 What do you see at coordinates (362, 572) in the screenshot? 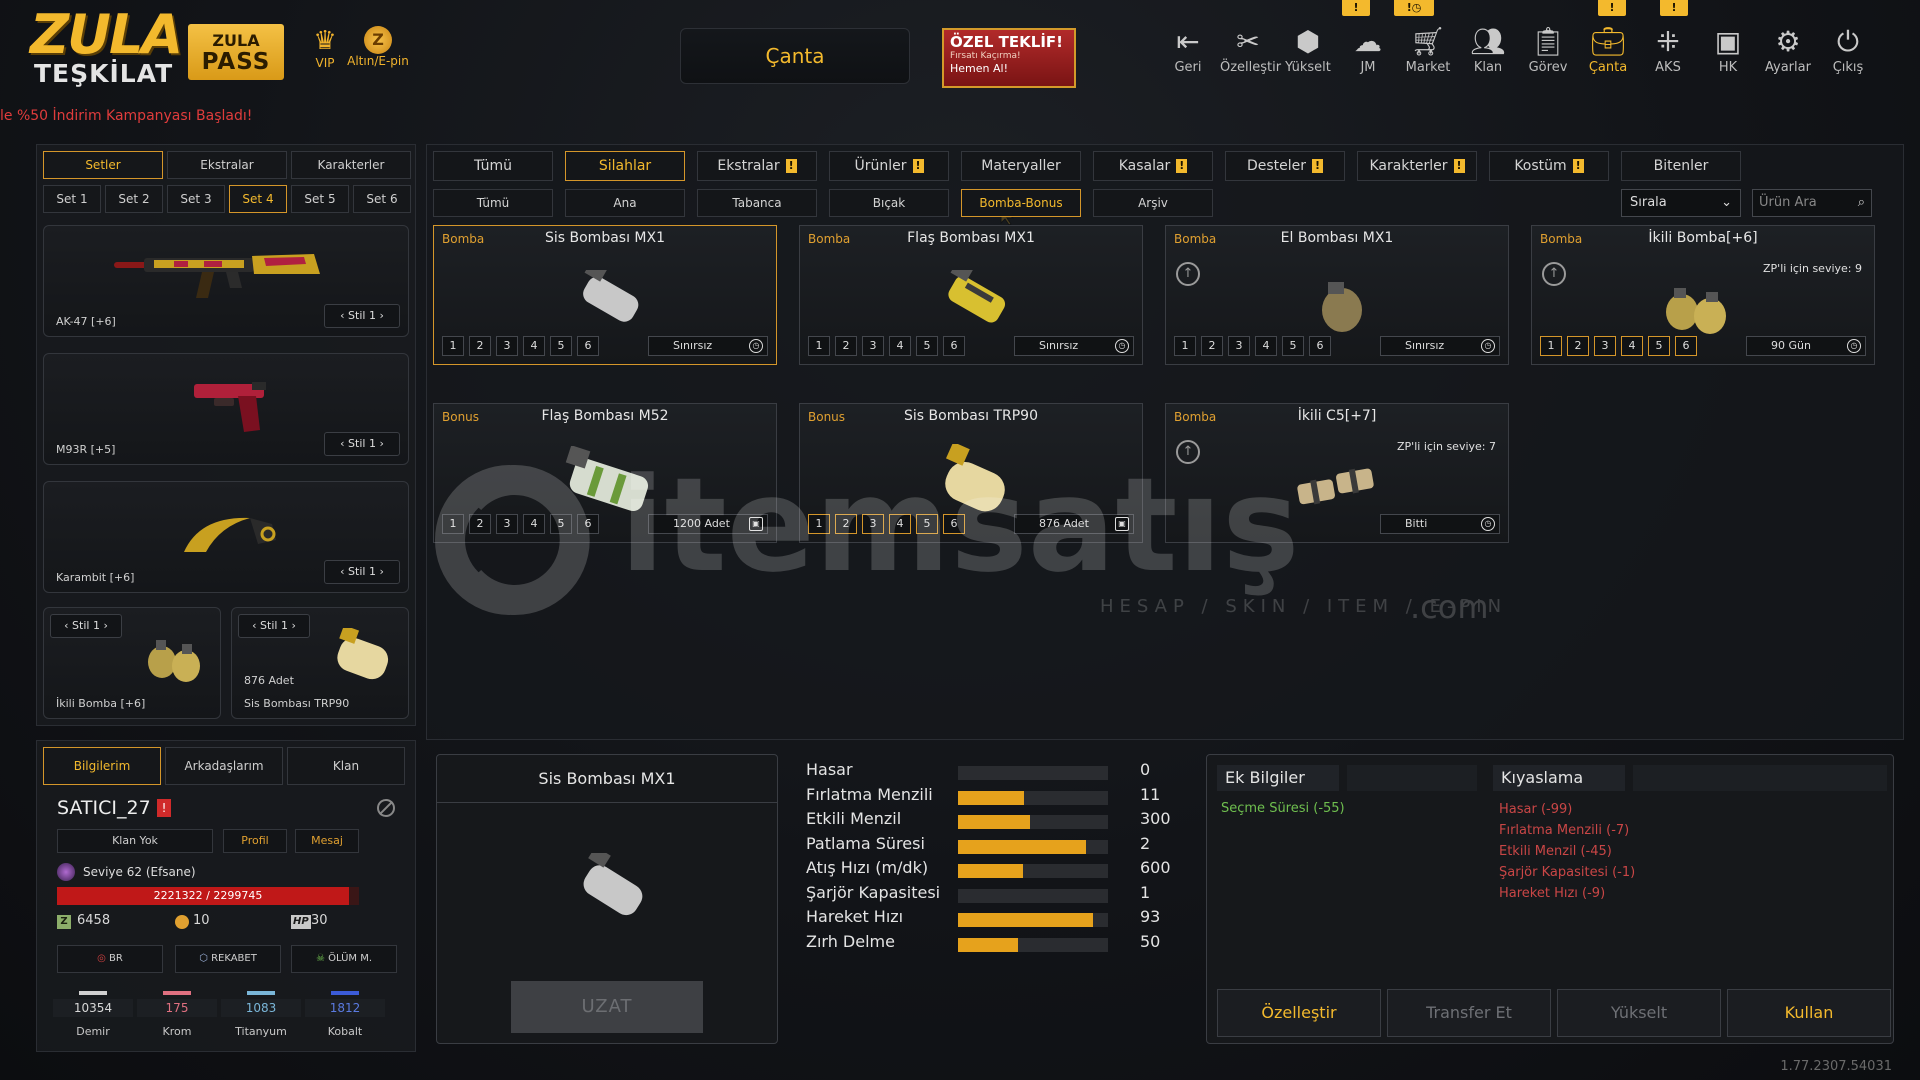
I see `slot-knife-style-picker: ‹ Stil 1 ›` at bounding box center [362, 572].